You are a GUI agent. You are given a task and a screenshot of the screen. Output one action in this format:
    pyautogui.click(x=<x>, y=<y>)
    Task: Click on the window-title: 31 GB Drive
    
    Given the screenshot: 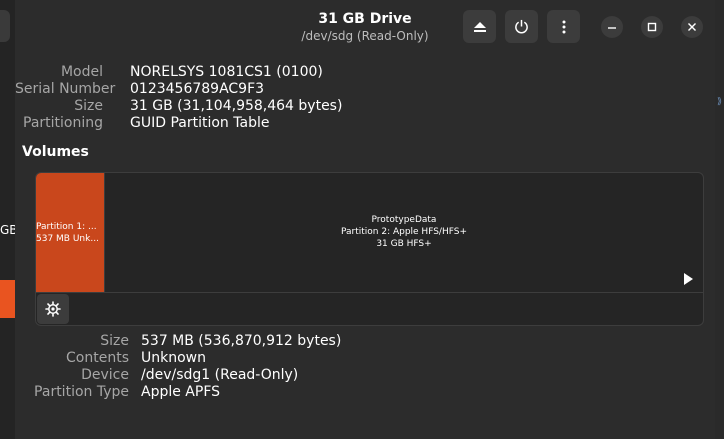 What is the action you would take?
    pyautogui.click(x=365, y=19)
    